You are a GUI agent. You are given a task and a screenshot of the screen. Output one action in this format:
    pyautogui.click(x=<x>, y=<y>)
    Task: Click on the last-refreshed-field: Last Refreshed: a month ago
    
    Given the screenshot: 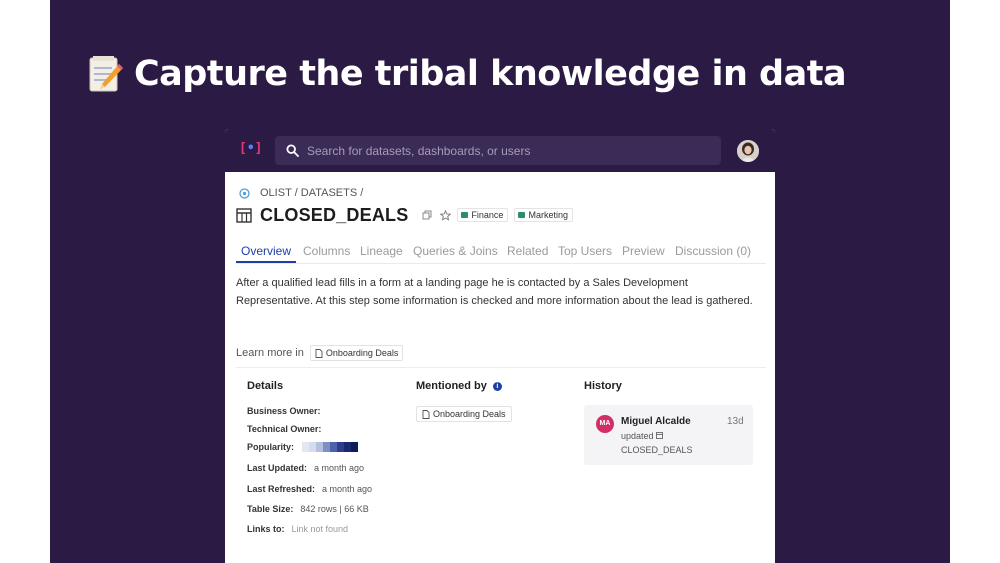 What is the action you would take?
    pyautogui.click(x=309, y=489)
    